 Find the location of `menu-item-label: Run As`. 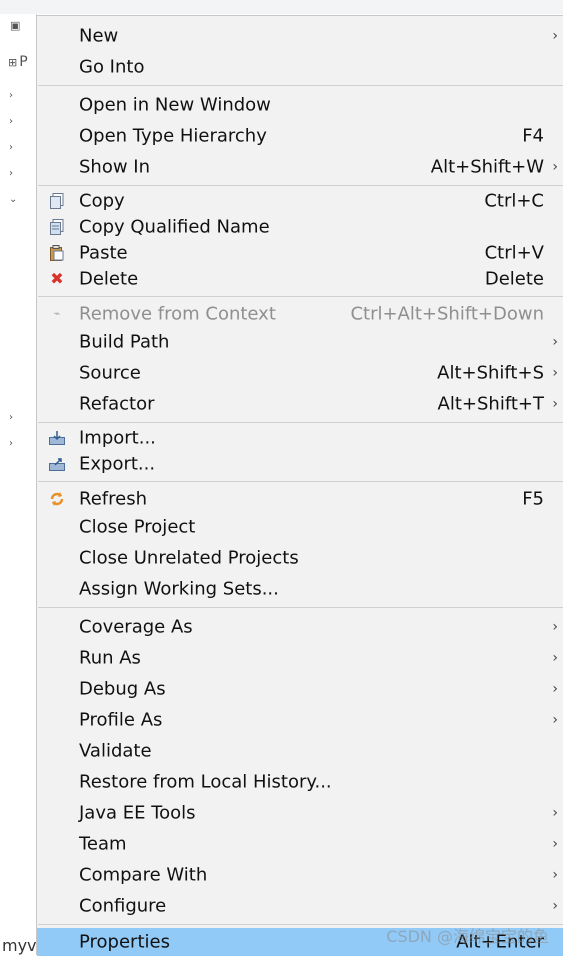

menu-item-label: Run As is located at coordinates (110, 658).